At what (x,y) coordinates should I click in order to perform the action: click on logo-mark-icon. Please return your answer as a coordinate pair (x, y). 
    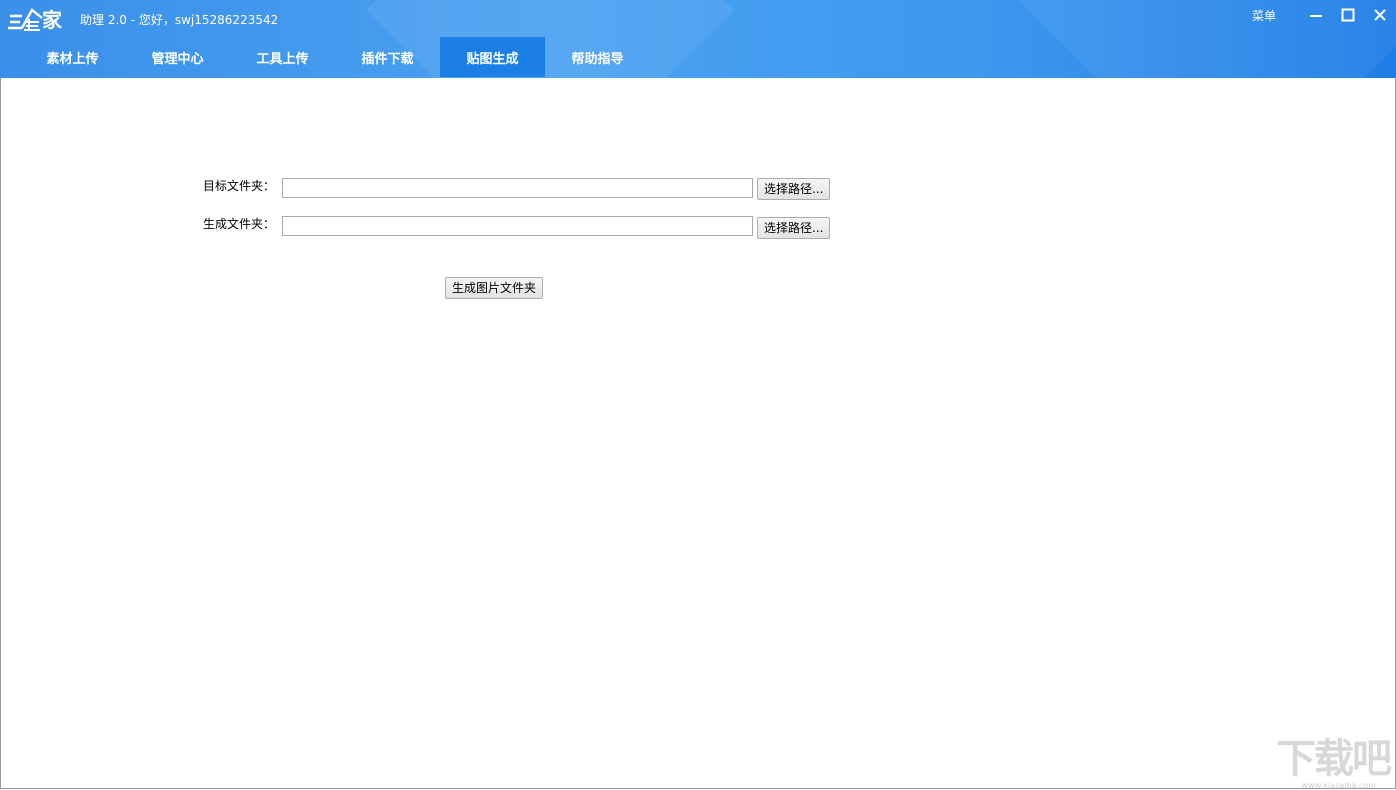
    Looking at the image, I should click on (25, 19).